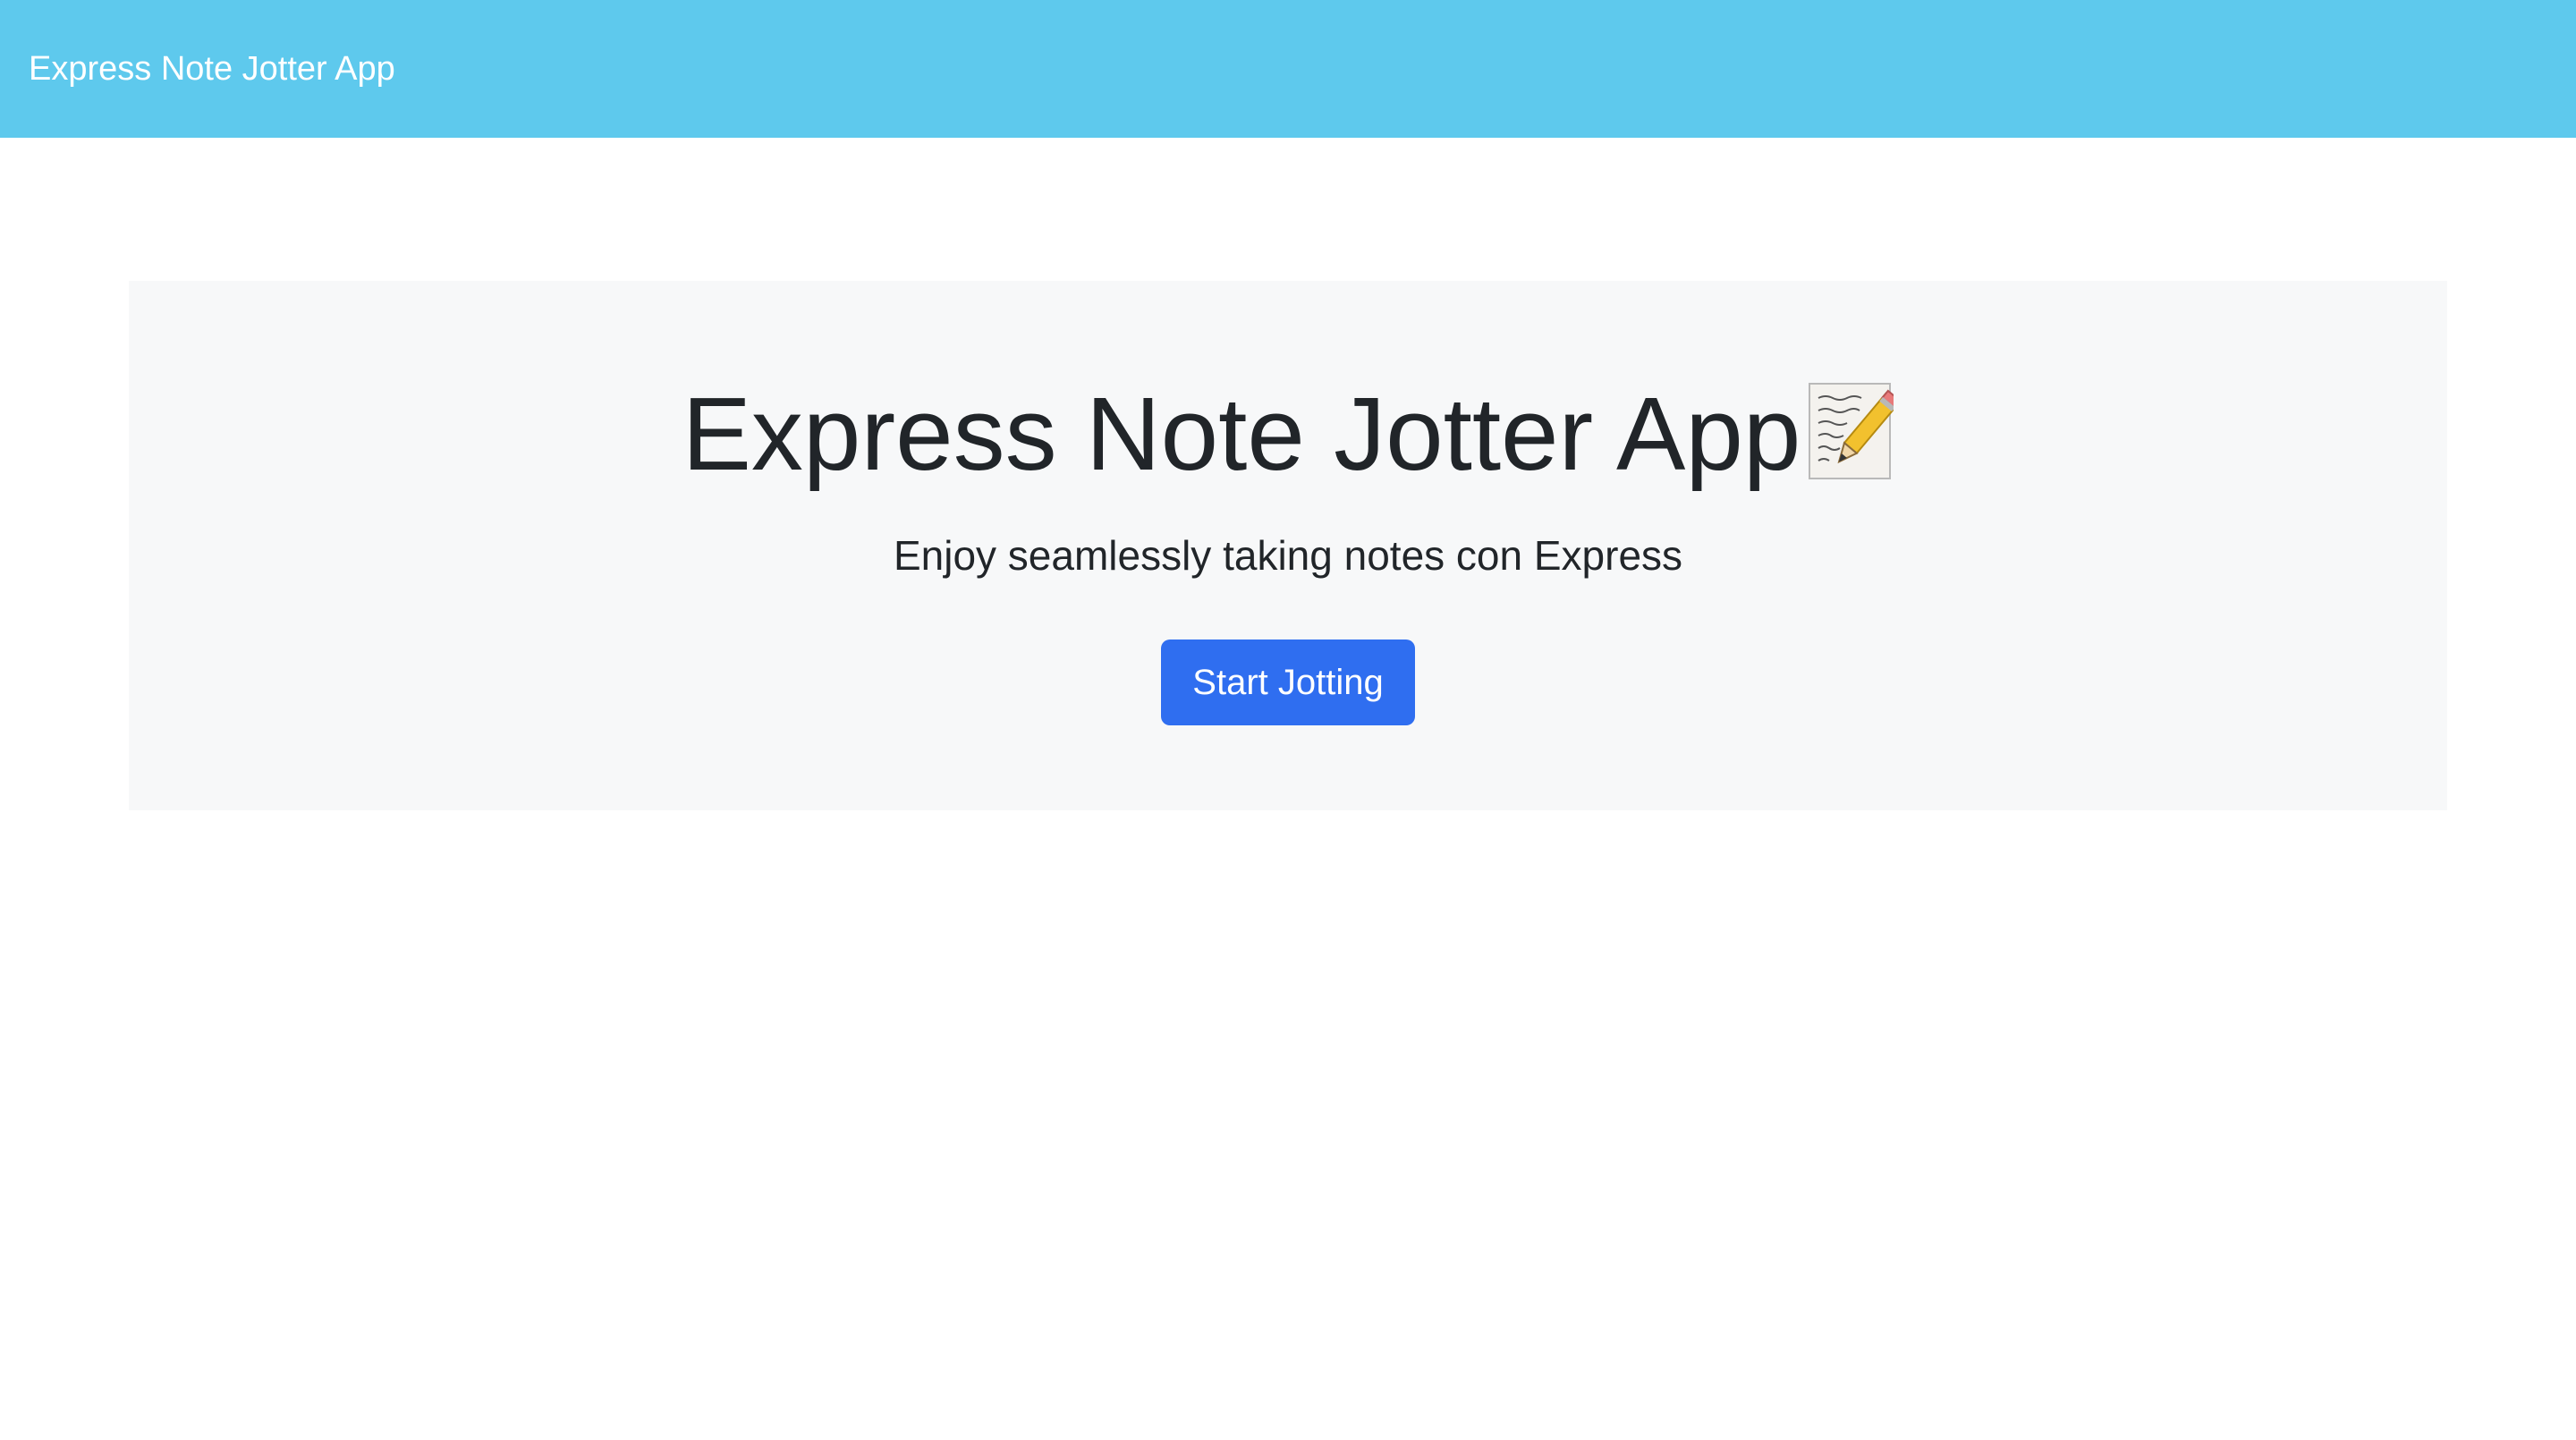 The image size is (2576, 1440). I want to click on memo-pencil-icon, so click(1855, 429).